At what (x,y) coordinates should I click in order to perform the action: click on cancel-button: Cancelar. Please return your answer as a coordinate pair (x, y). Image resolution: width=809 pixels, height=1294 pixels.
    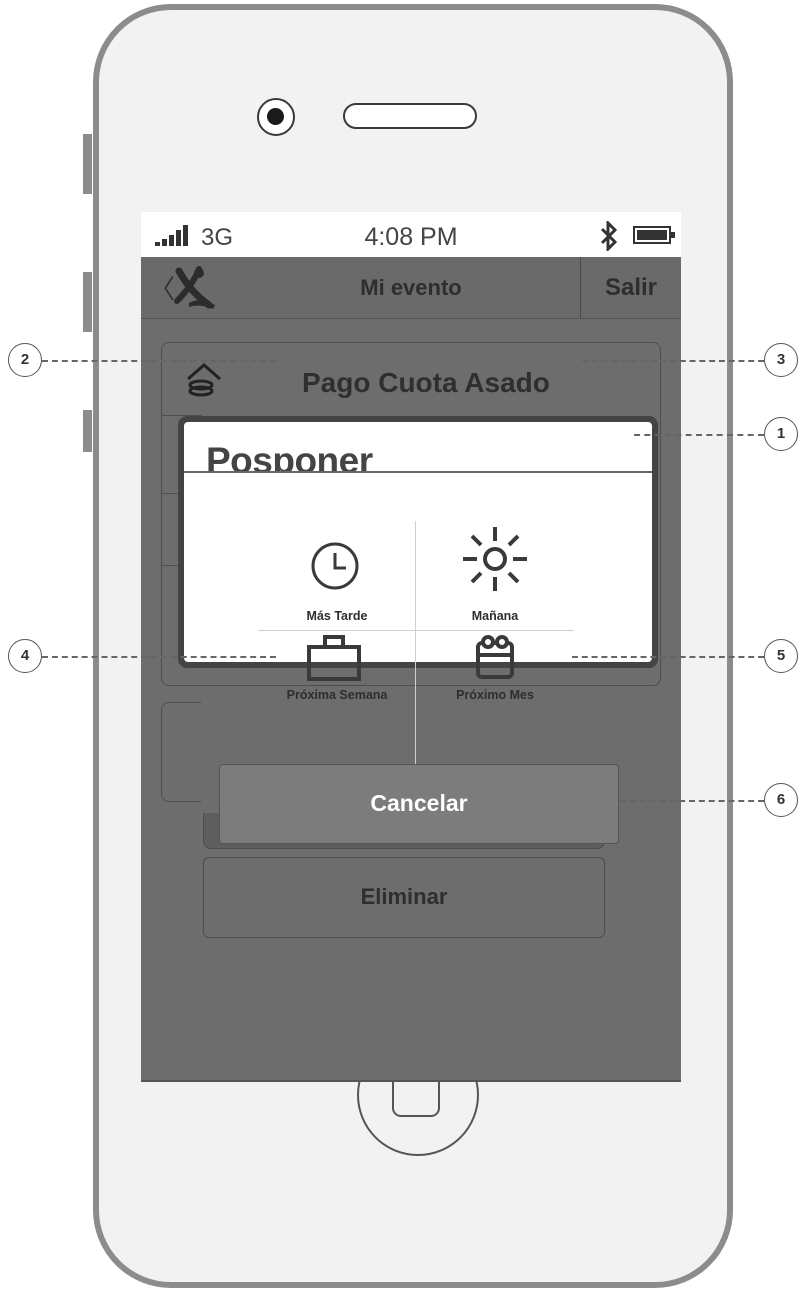
    Looking at the image, I should click on (419, 804).